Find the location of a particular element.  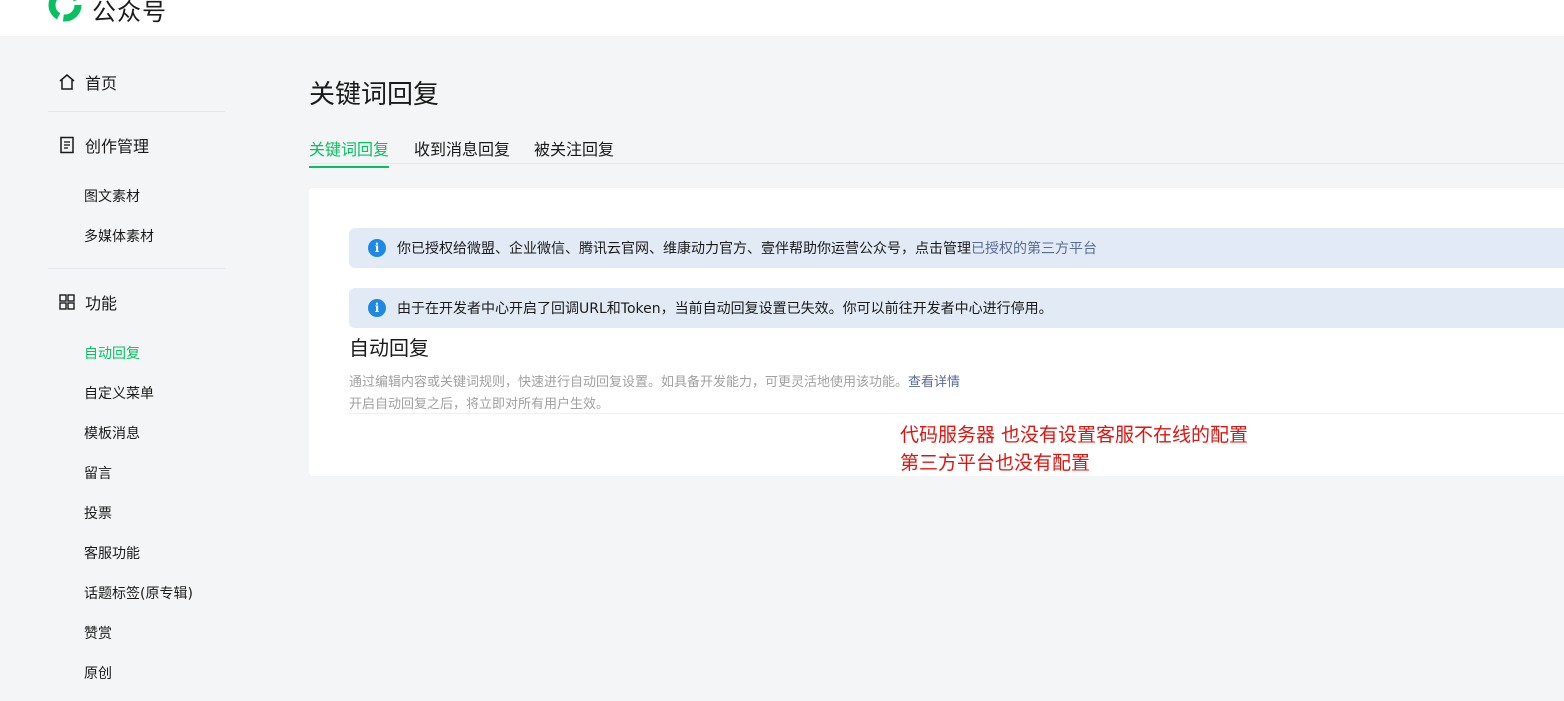

sidebar-item-template-message: 模板消息 is located at coordinates (112, 433).